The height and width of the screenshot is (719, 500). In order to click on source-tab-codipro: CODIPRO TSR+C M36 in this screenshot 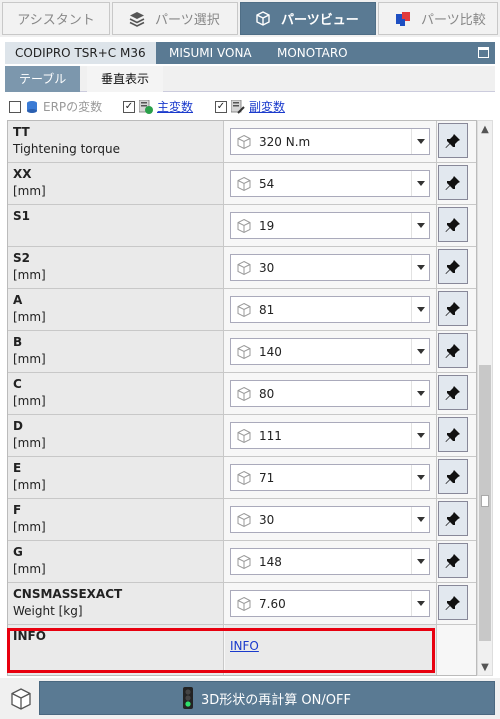, I will do `click(80, 53)`.